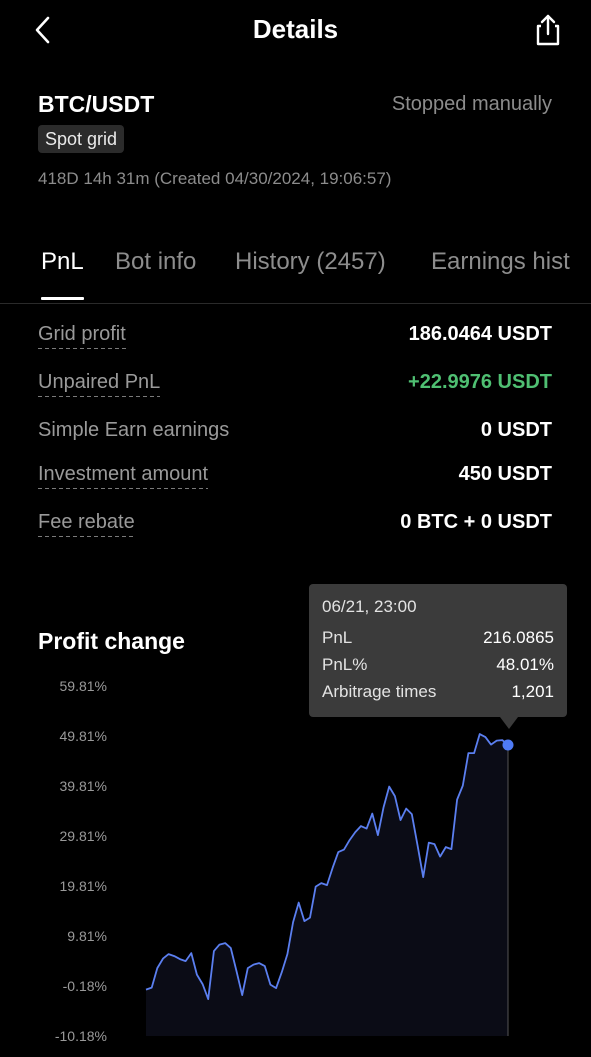 This screenshot has height=1057, width=591. I want to click on investment-amount-value: 450 USDT, so click(505, 474).